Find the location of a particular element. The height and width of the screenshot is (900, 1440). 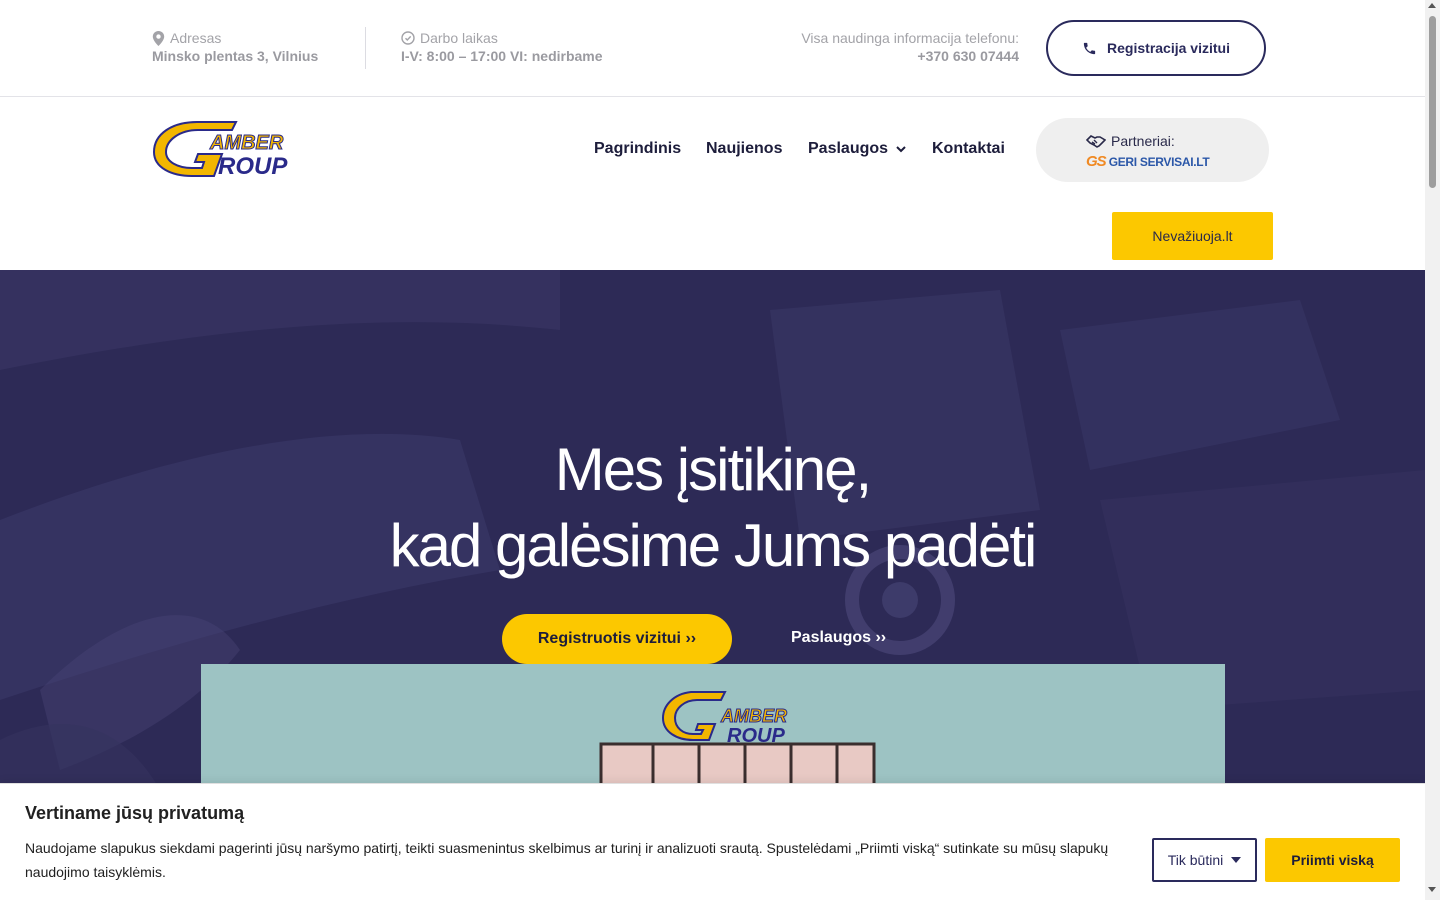

photo-logo-bottom: ROUP is located at coordinates (756, 736).